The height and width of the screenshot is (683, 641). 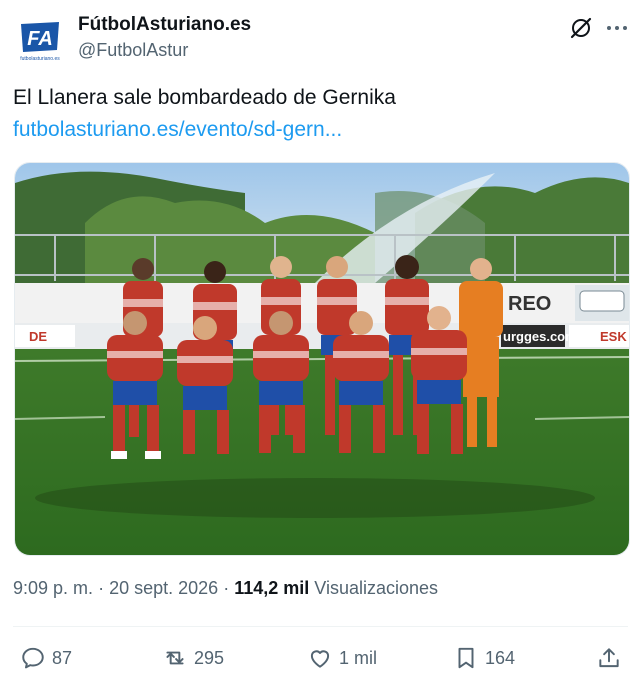 I want to click on avatar: FA futbolasturiano.es, so click(x=40, y=41).